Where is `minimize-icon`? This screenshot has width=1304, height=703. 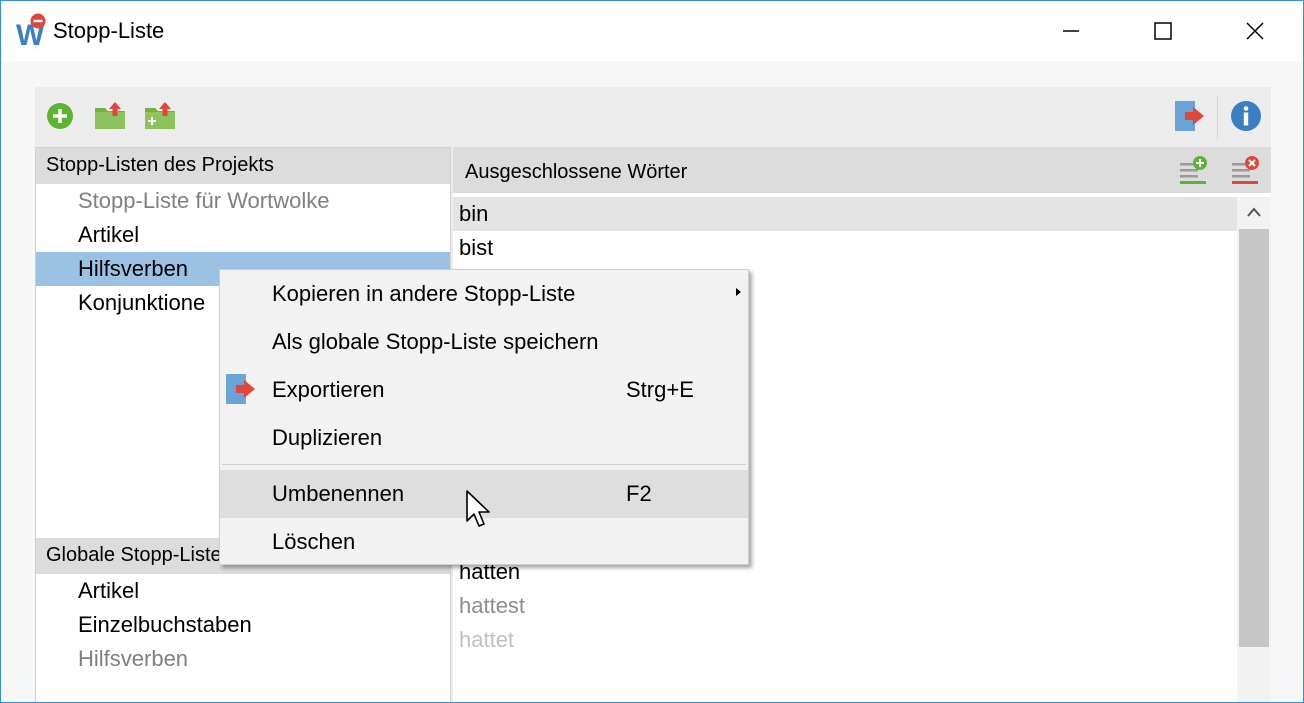 minimize-icon is located at coordinates (1071, 31).